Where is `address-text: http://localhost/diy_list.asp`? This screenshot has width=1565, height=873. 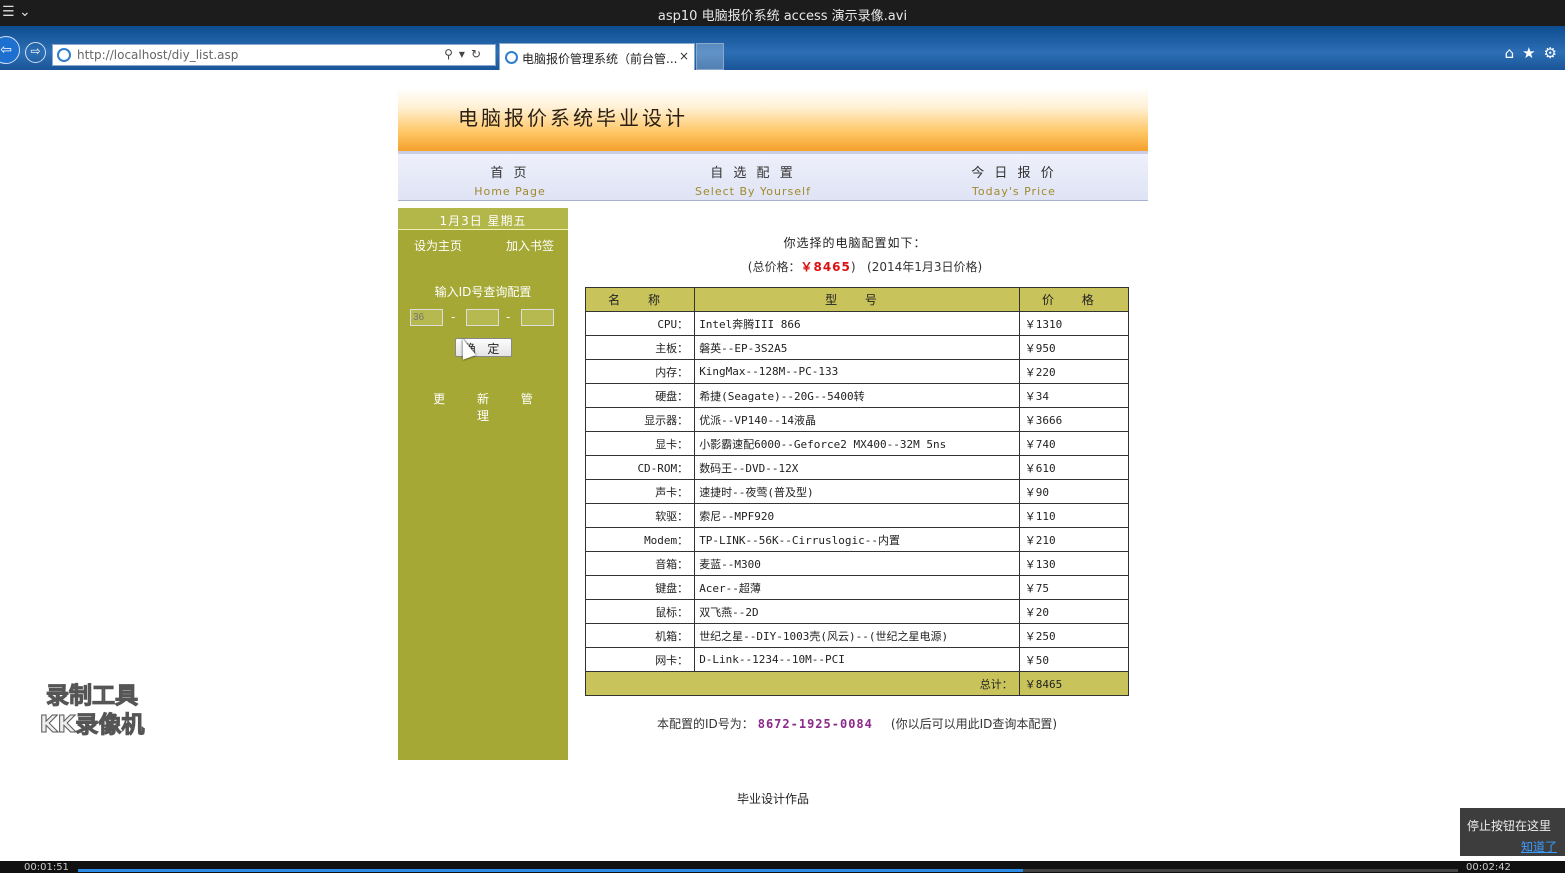 address-text: http://localhost/diy_list.asp is located at coordinates (158, 55).